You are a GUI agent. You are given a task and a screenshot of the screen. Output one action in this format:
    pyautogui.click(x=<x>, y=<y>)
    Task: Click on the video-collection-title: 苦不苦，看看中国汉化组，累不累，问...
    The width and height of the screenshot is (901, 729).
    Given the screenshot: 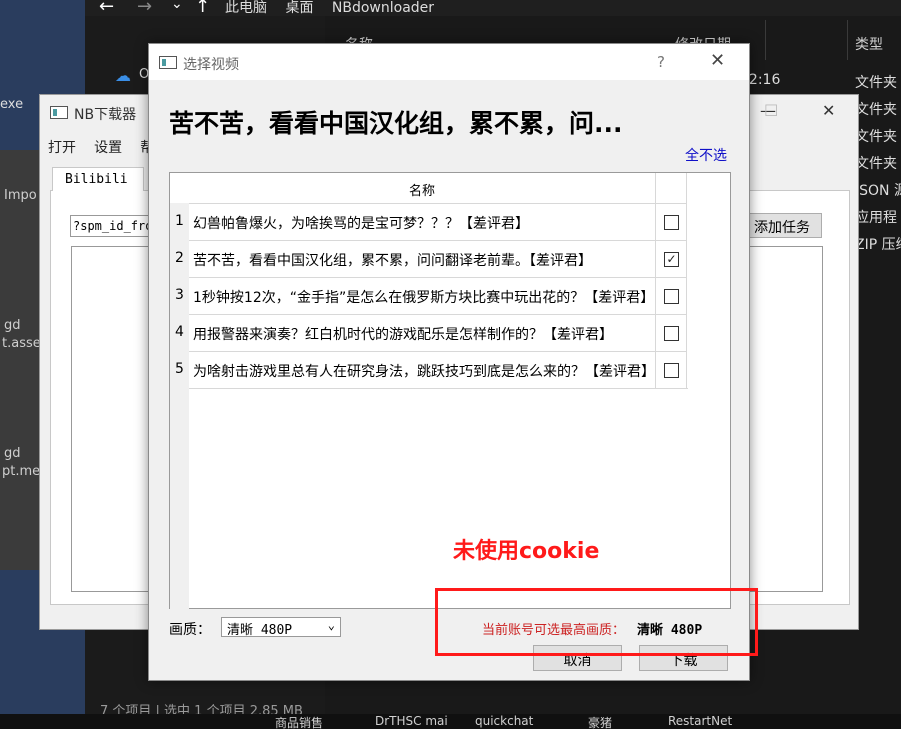 What is the action you would take?
    pyautogui.click(x=396, y=123)
    